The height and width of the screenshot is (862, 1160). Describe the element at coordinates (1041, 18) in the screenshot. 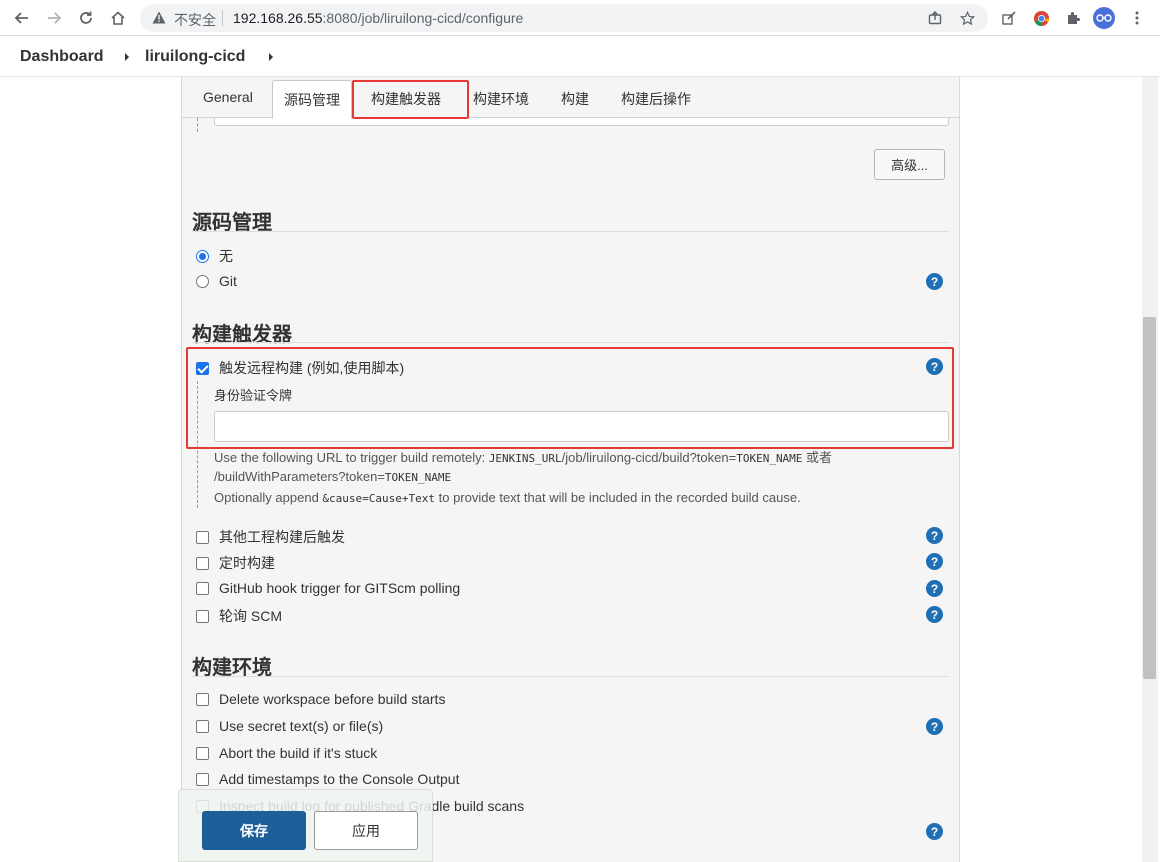

I see `chrome-extension-icon` at that location.